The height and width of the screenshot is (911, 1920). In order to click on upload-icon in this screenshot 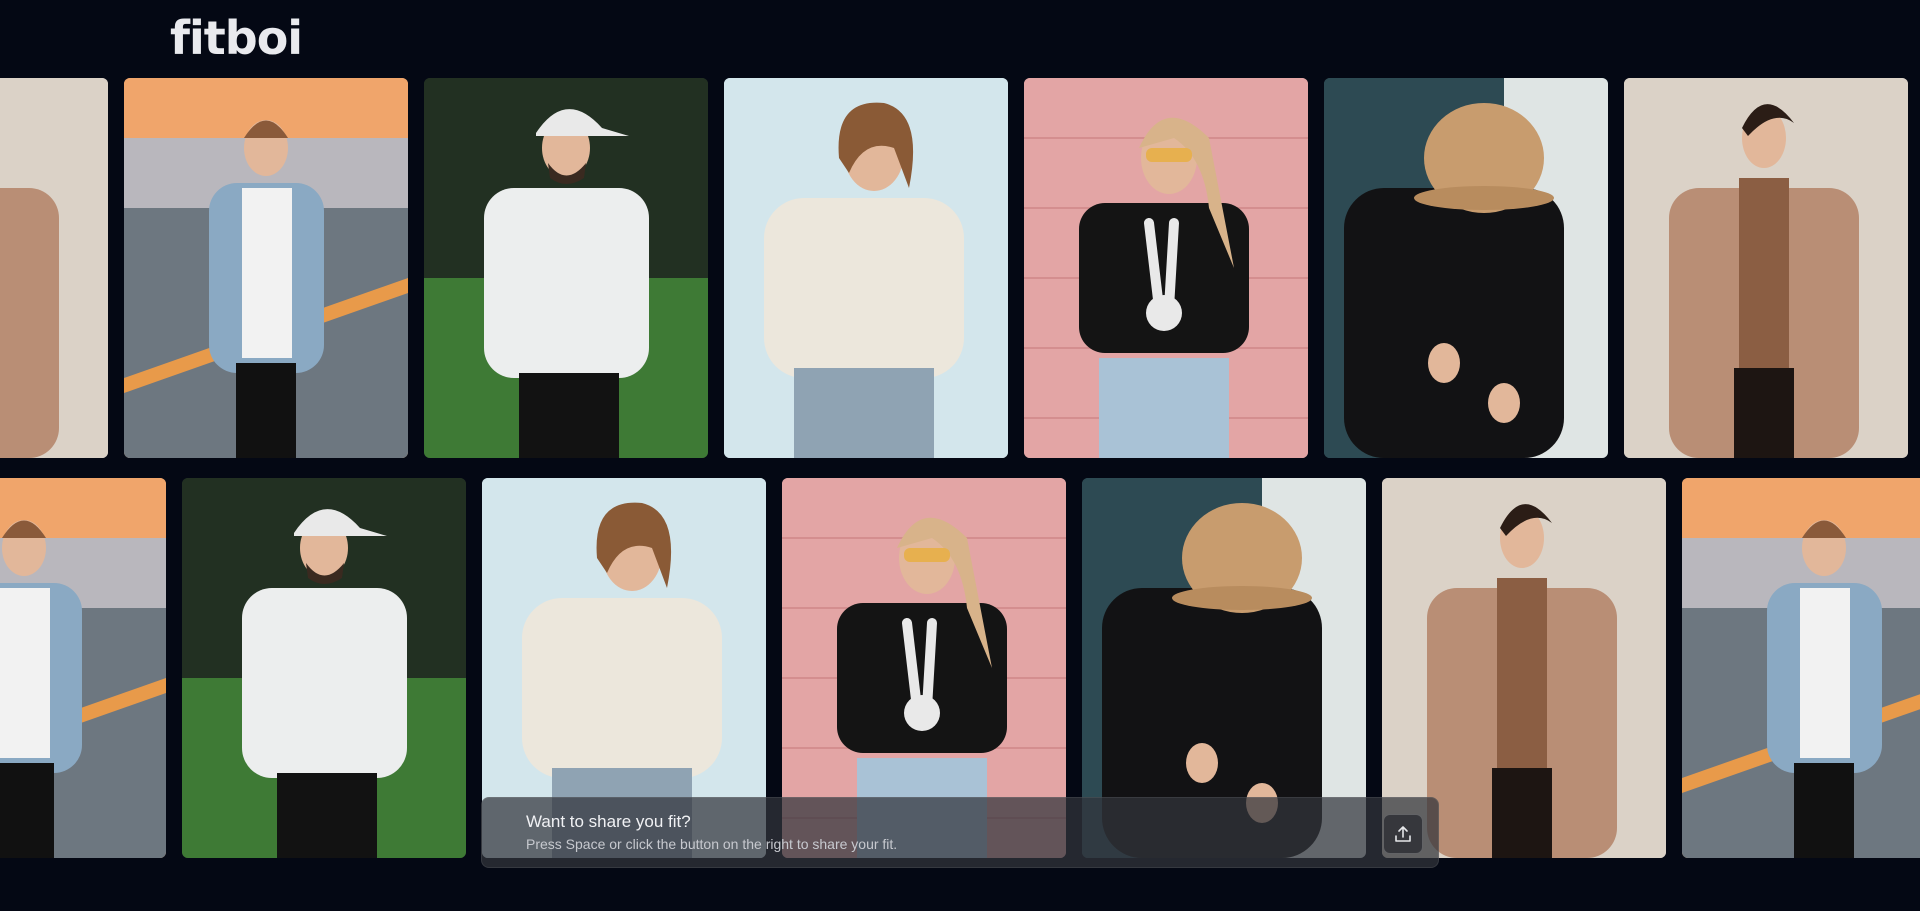, I will do `click(1403, 834)`.